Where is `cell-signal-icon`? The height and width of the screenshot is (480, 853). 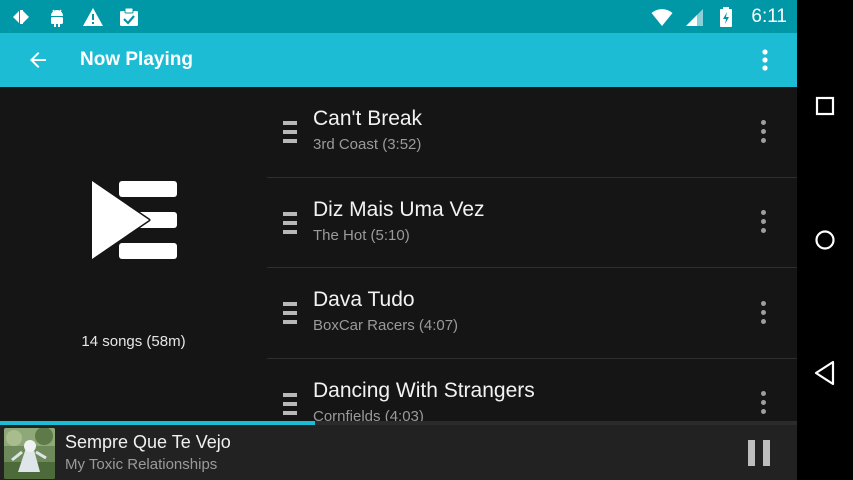
cell-signal-icon is located at coordinates (694, 17).